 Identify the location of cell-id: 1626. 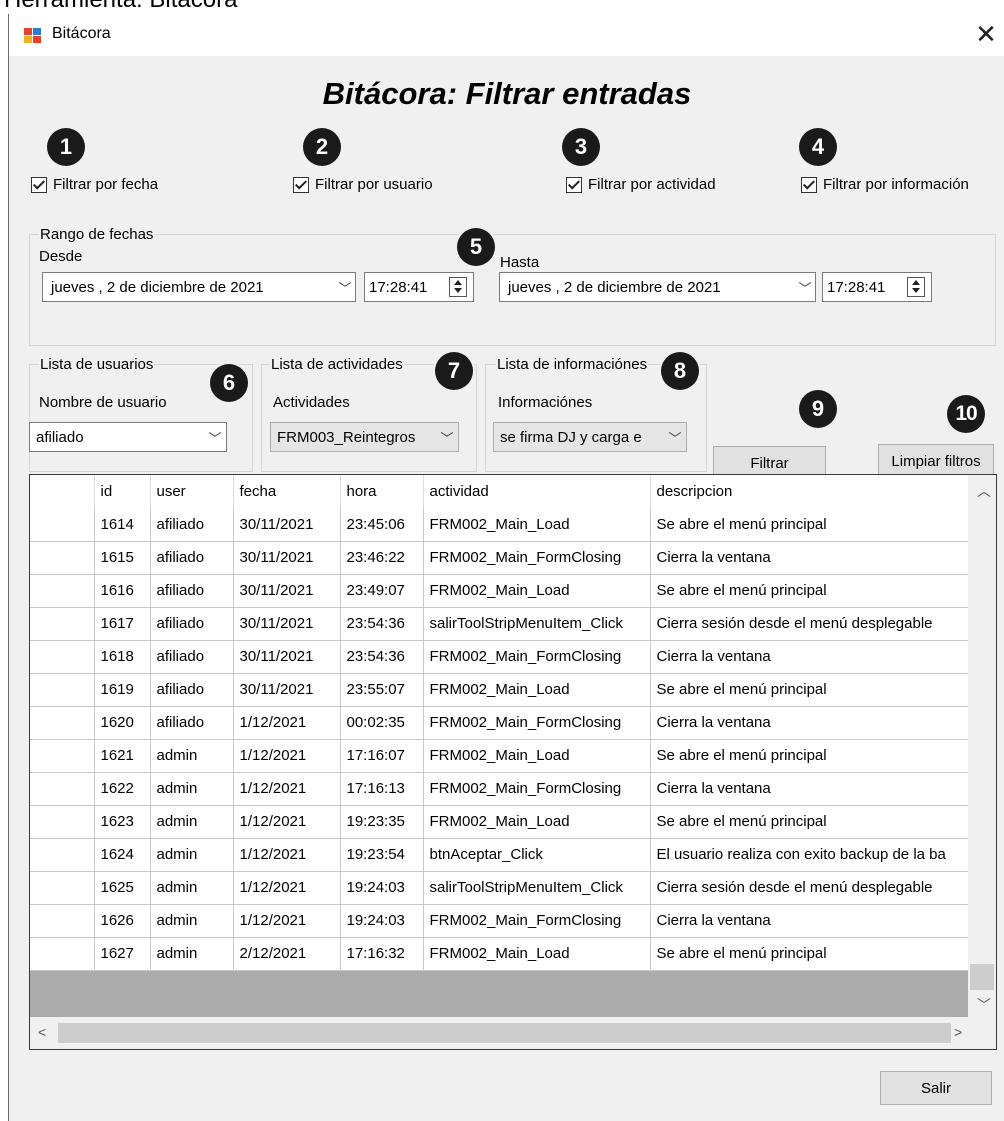
(122, 921).